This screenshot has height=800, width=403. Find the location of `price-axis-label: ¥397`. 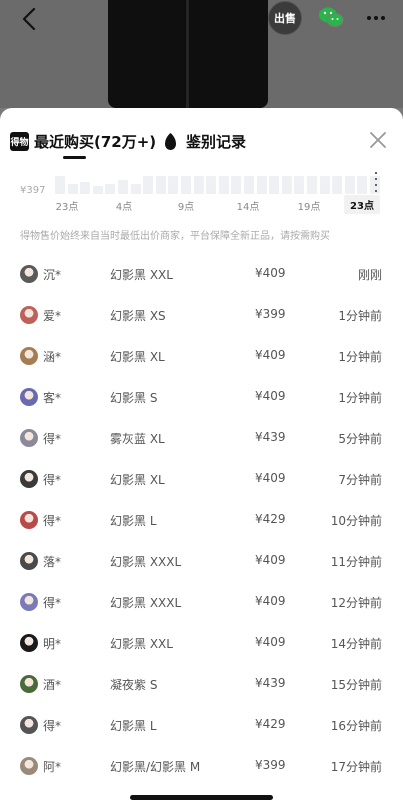

price-axis-label: ¥397 is located at coordinates (33, 190).